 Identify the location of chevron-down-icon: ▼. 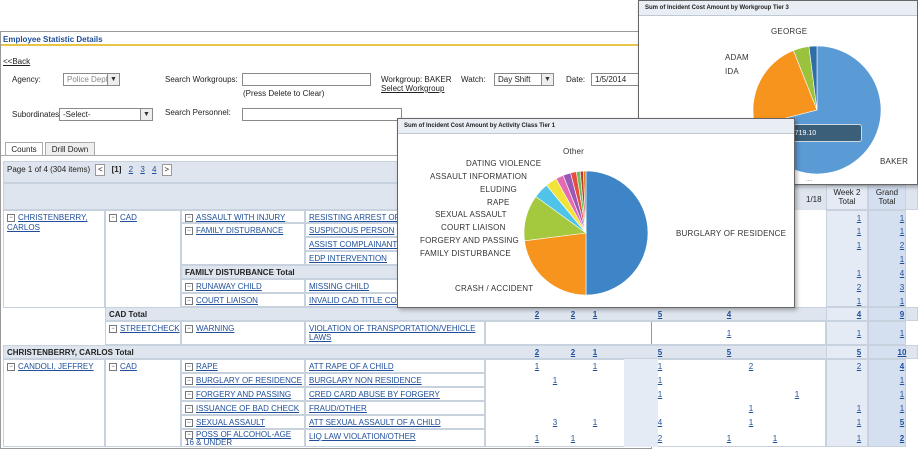
(547, 79).